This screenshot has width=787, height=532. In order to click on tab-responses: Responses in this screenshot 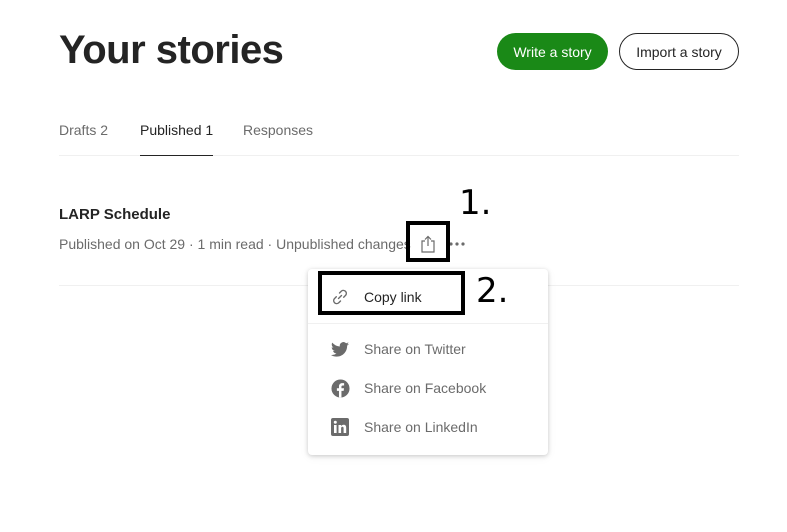, I will do `click(278, 139)`.